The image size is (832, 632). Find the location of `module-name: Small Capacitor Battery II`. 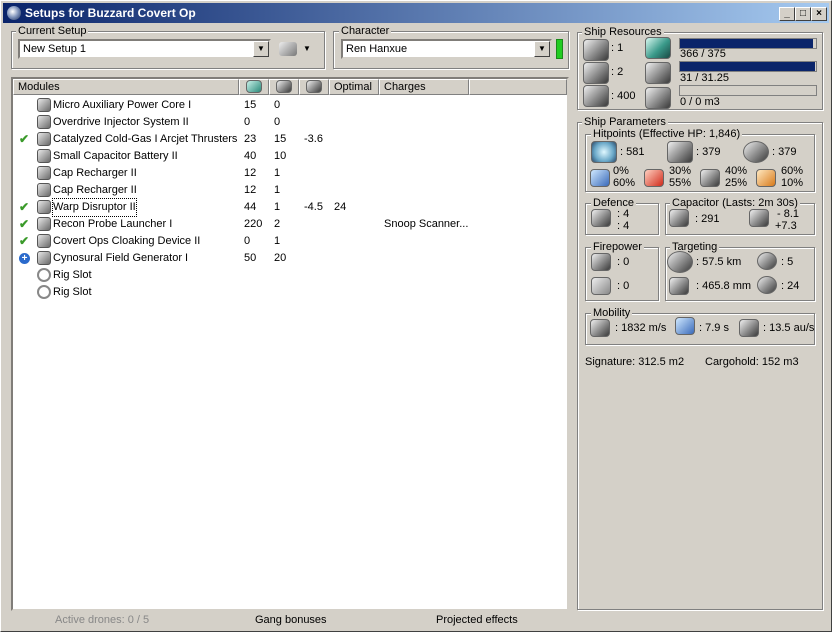

module-name: Small Capacitor Battery II is located at coordinates (115, 156).